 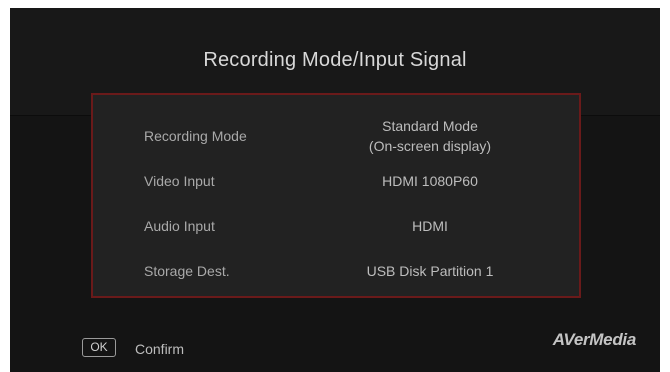 I want to click on video-input-value: HDMI 1080P60, so click(x=430, y=181).